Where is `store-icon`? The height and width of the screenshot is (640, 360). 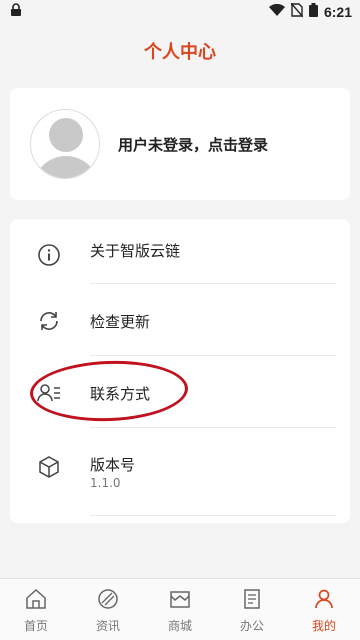 store-icon is located at coordinates (180, 601).